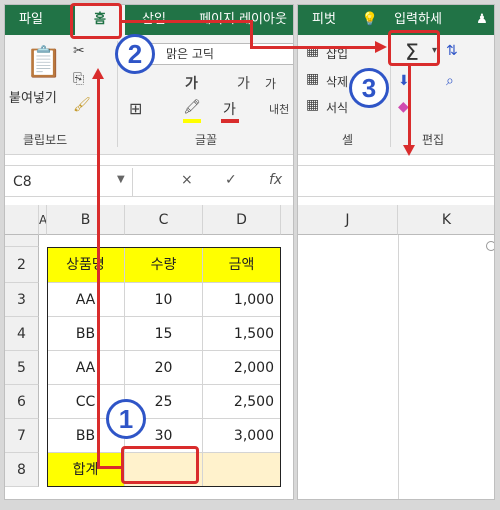  I want to click on paste-label: 붙여넣기, so click(33, 96).